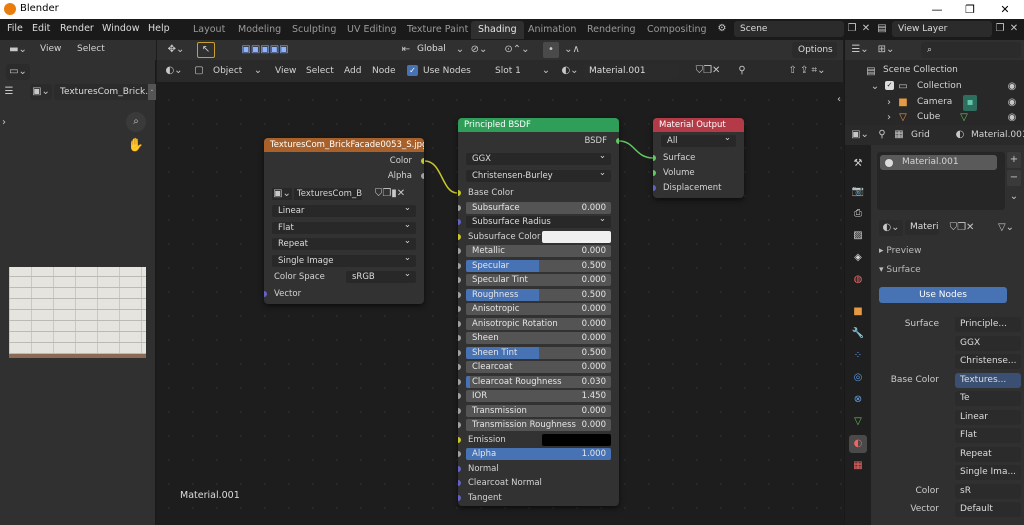 This screenshot has width=1024, height=525. Describe the element at coordinates (962, 228) in the screenshot. I see `material-actions-icons-2: ⛉❐✕` at that location.